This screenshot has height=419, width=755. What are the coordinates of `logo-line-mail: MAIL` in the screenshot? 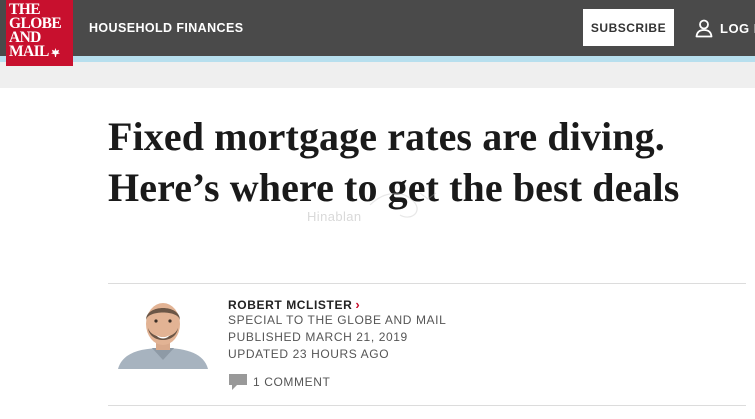 It's located at (29, 51).